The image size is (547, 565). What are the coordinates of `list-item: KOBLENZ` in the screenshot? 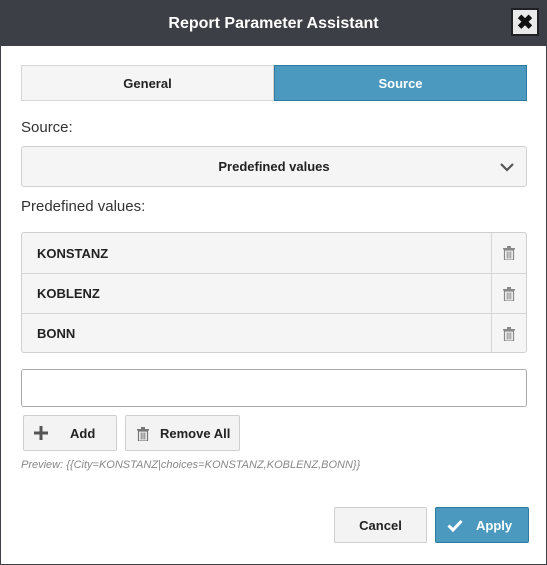 It's located at (274, 293).